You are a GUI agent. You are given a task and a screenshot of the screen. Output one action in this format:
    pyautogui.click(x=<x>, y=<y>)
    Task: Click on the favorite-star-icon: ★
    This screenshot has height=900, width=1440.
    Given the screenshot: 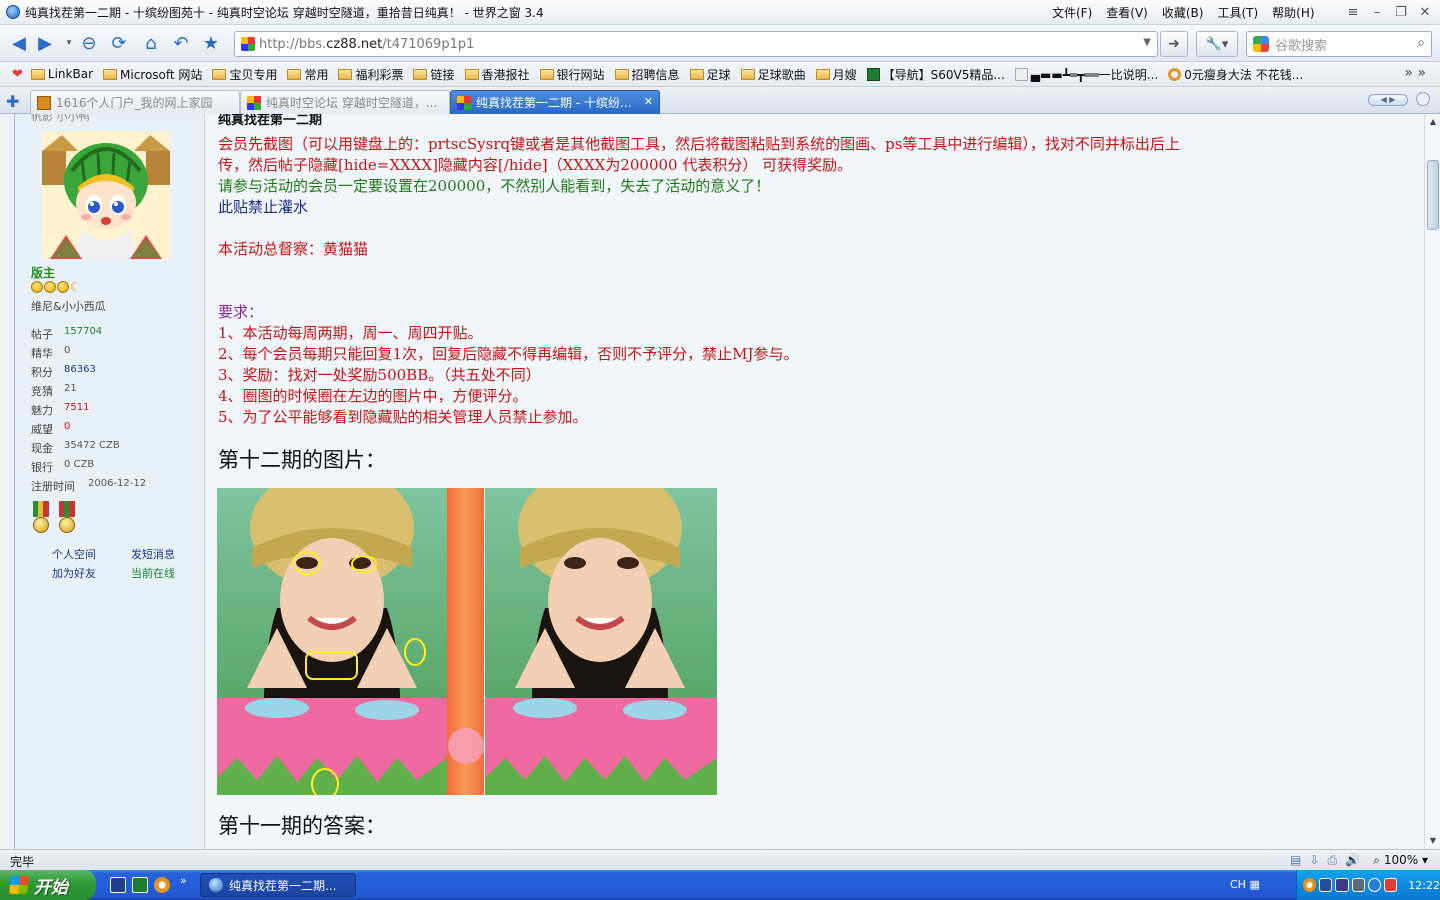 What is the action you would take?
    pyautogui.click(x=211, y=43)
    